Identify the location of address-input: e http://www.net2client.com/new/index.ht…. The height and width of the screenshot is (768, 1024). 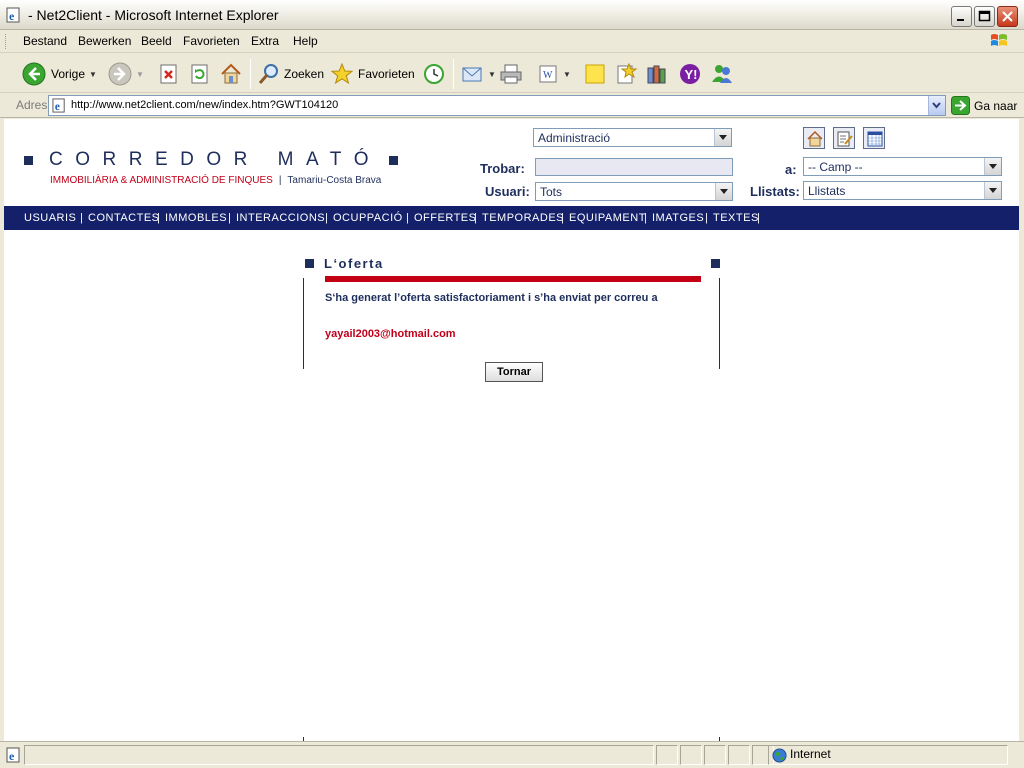
(497, 105).